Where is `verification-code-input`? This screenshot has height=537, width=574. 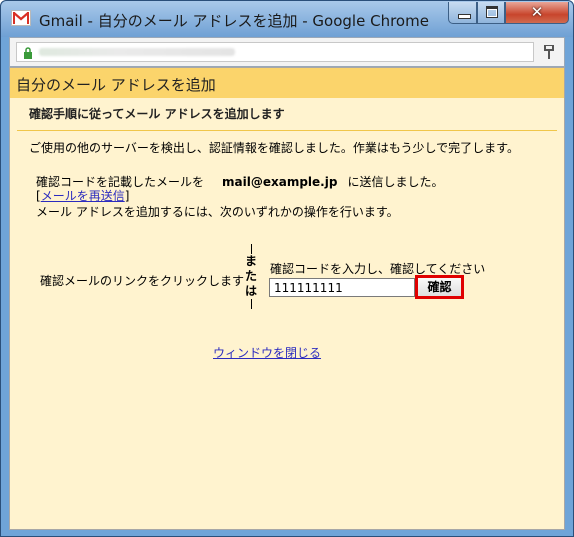
verification-code-input is located at coordinates (342, 287).